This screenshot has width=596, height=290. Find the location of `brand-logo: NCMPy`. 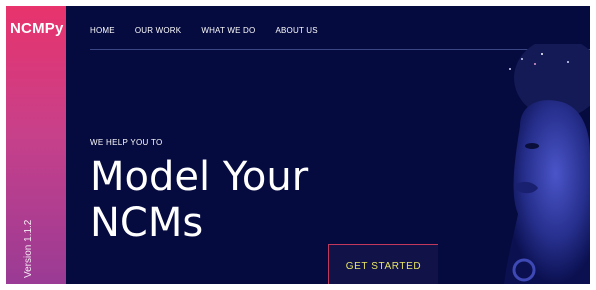

brand-logo: NCMPy is located at coordinates (37, 28).